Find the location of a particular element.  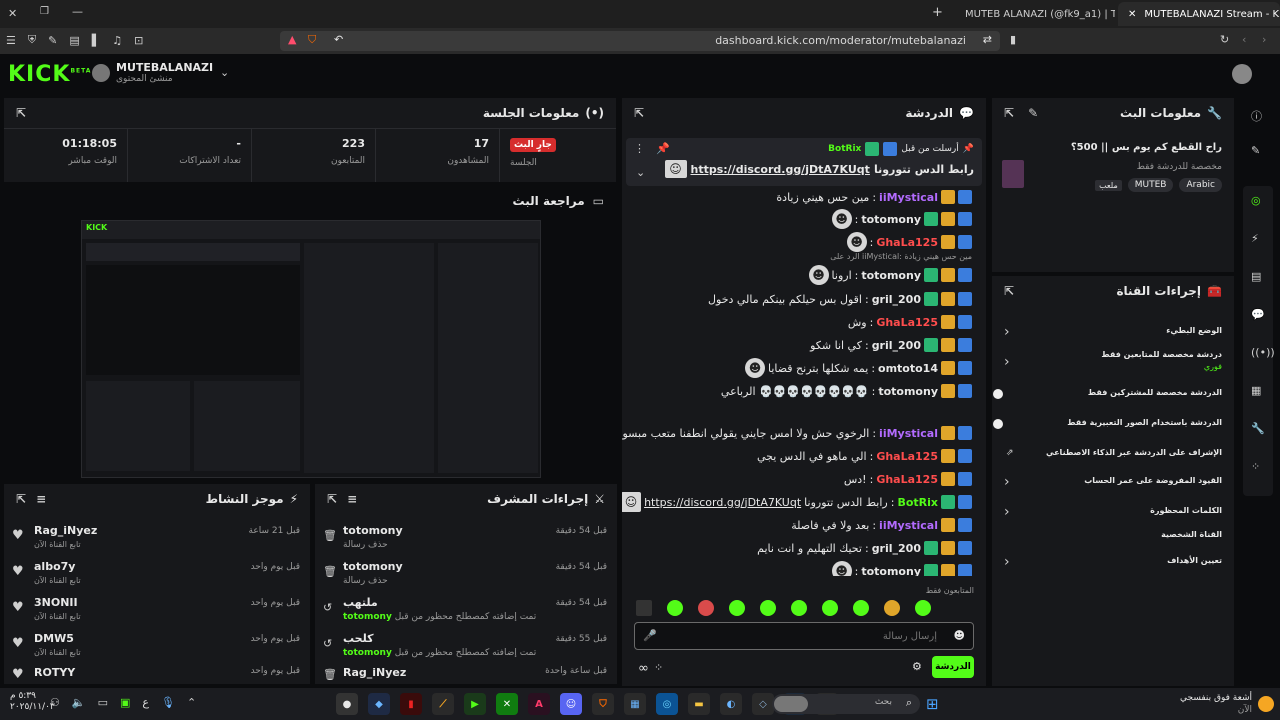

new-tab-icon: + is located at coordinates (937, 12).